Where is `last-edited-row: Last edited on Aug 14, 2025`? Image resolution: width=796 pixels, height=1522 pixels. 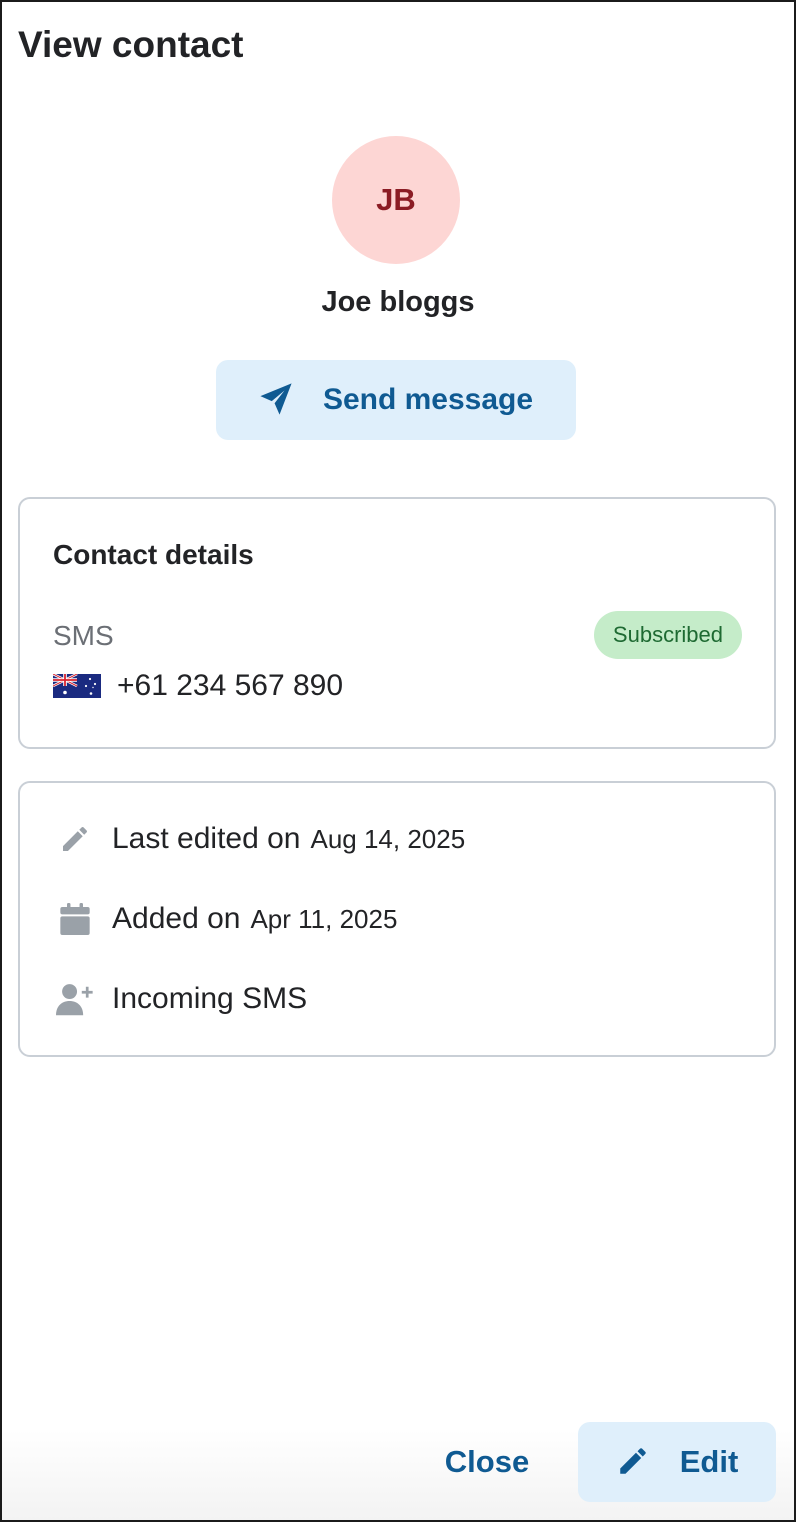 last-edited-row: Last edited on Aug 14, 2025 is located at coordinates (260, 839).